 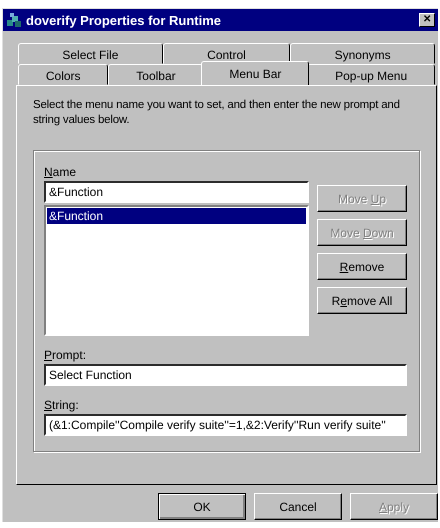 I want to click on tab: Control, so click(x=226, y=53).